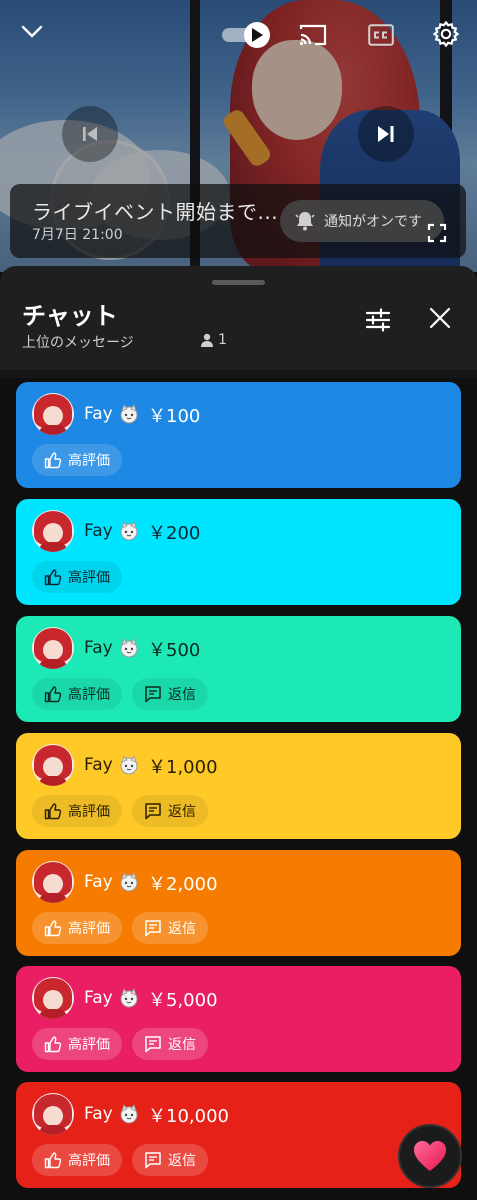 This screenshot has height=1200, width=477. I want to click on super-chat-card: Fay ￥10,000 高評価 返信, so click(238, 1135).